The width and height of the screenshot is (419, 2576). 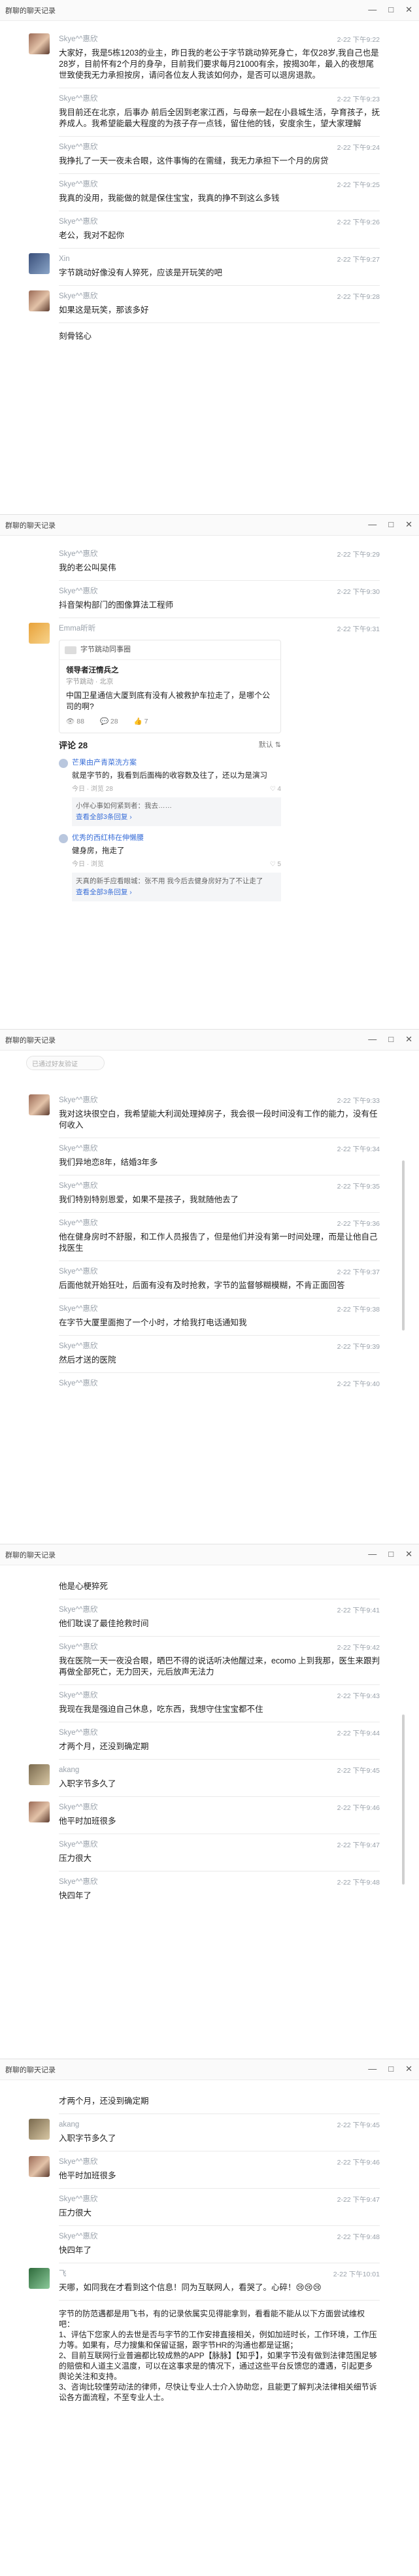 I want to click on message-text: 入职字节多久了, so click(x=87, y=2139).